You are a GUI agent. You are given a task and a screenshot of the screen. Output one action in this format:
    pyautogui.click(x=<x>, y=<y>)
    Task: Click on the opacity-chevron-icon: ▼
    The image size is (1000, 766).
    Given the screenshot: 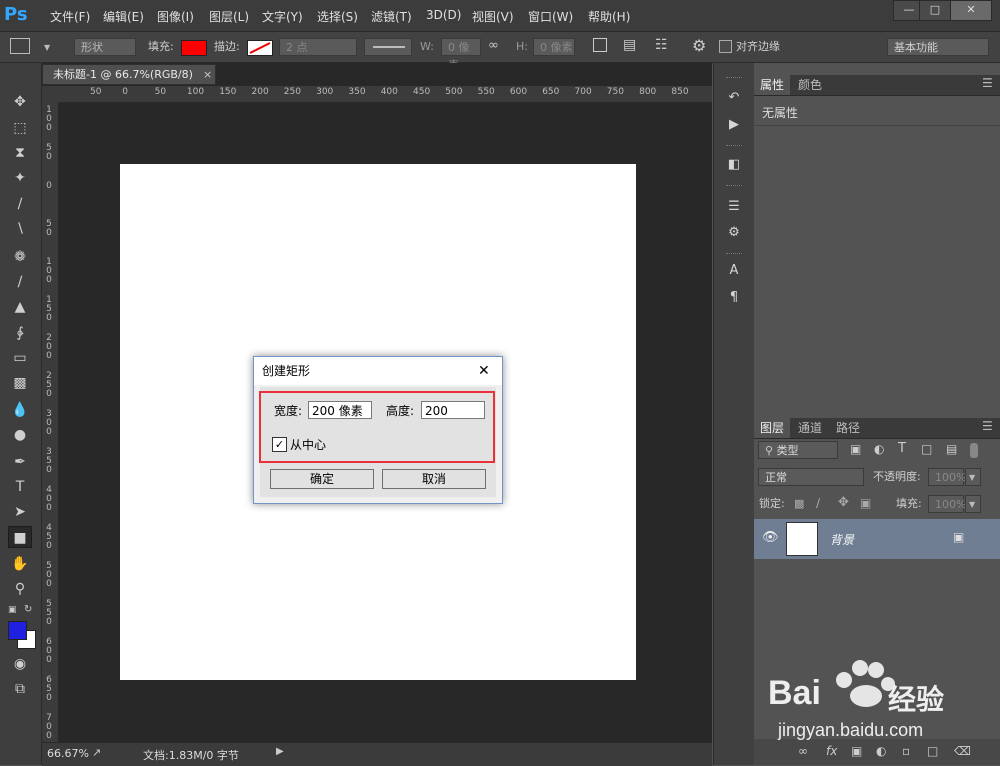 What is the action you would take?
    pyautogui.click(x=973, y=477)
    